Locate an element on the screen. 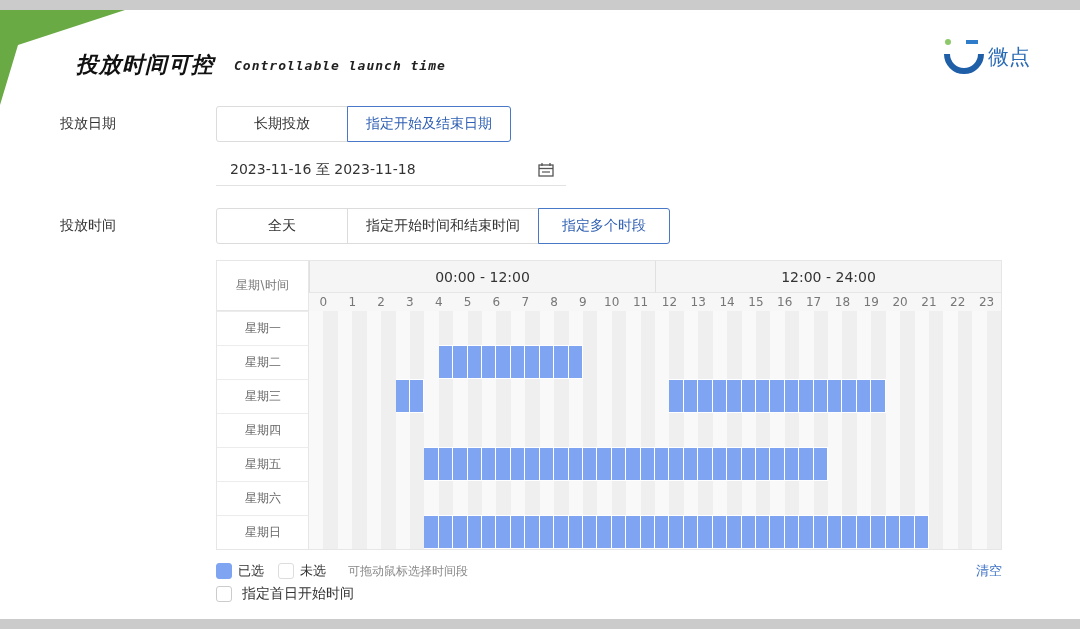 The height and width of the screenshot is (629, 1080). slide-subtitle: Controllable launch time is located at coordinates (340, 65).